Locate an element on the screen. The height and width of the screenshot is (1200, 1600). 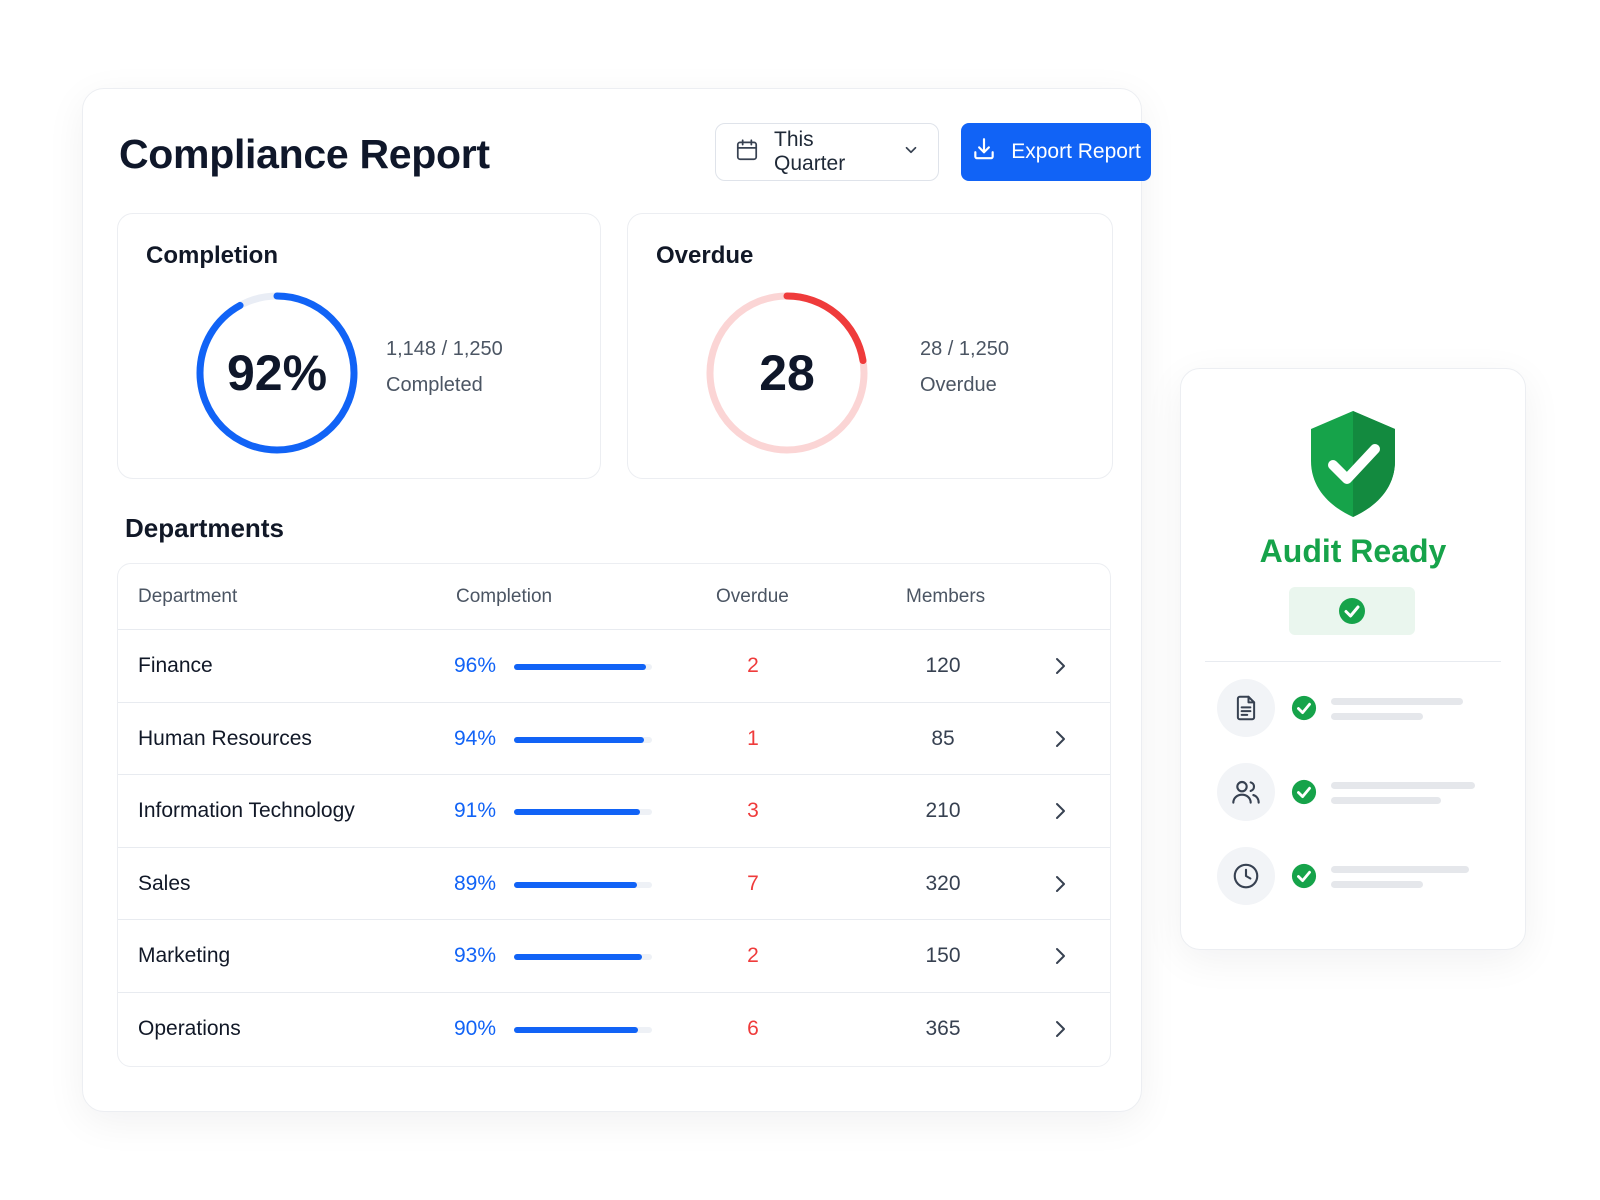
overdue-count: 3 is located at coordinates (753, 810).